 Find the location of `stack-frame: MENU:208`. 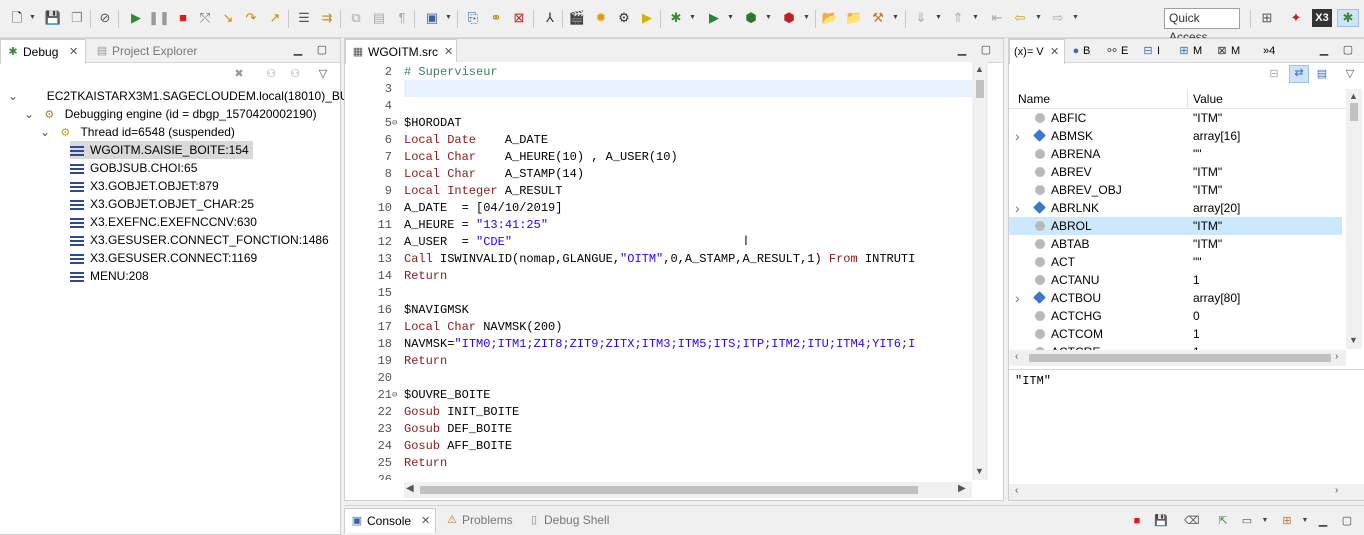

stack-frame: MENU:208 is located at coordinates (109, 276).